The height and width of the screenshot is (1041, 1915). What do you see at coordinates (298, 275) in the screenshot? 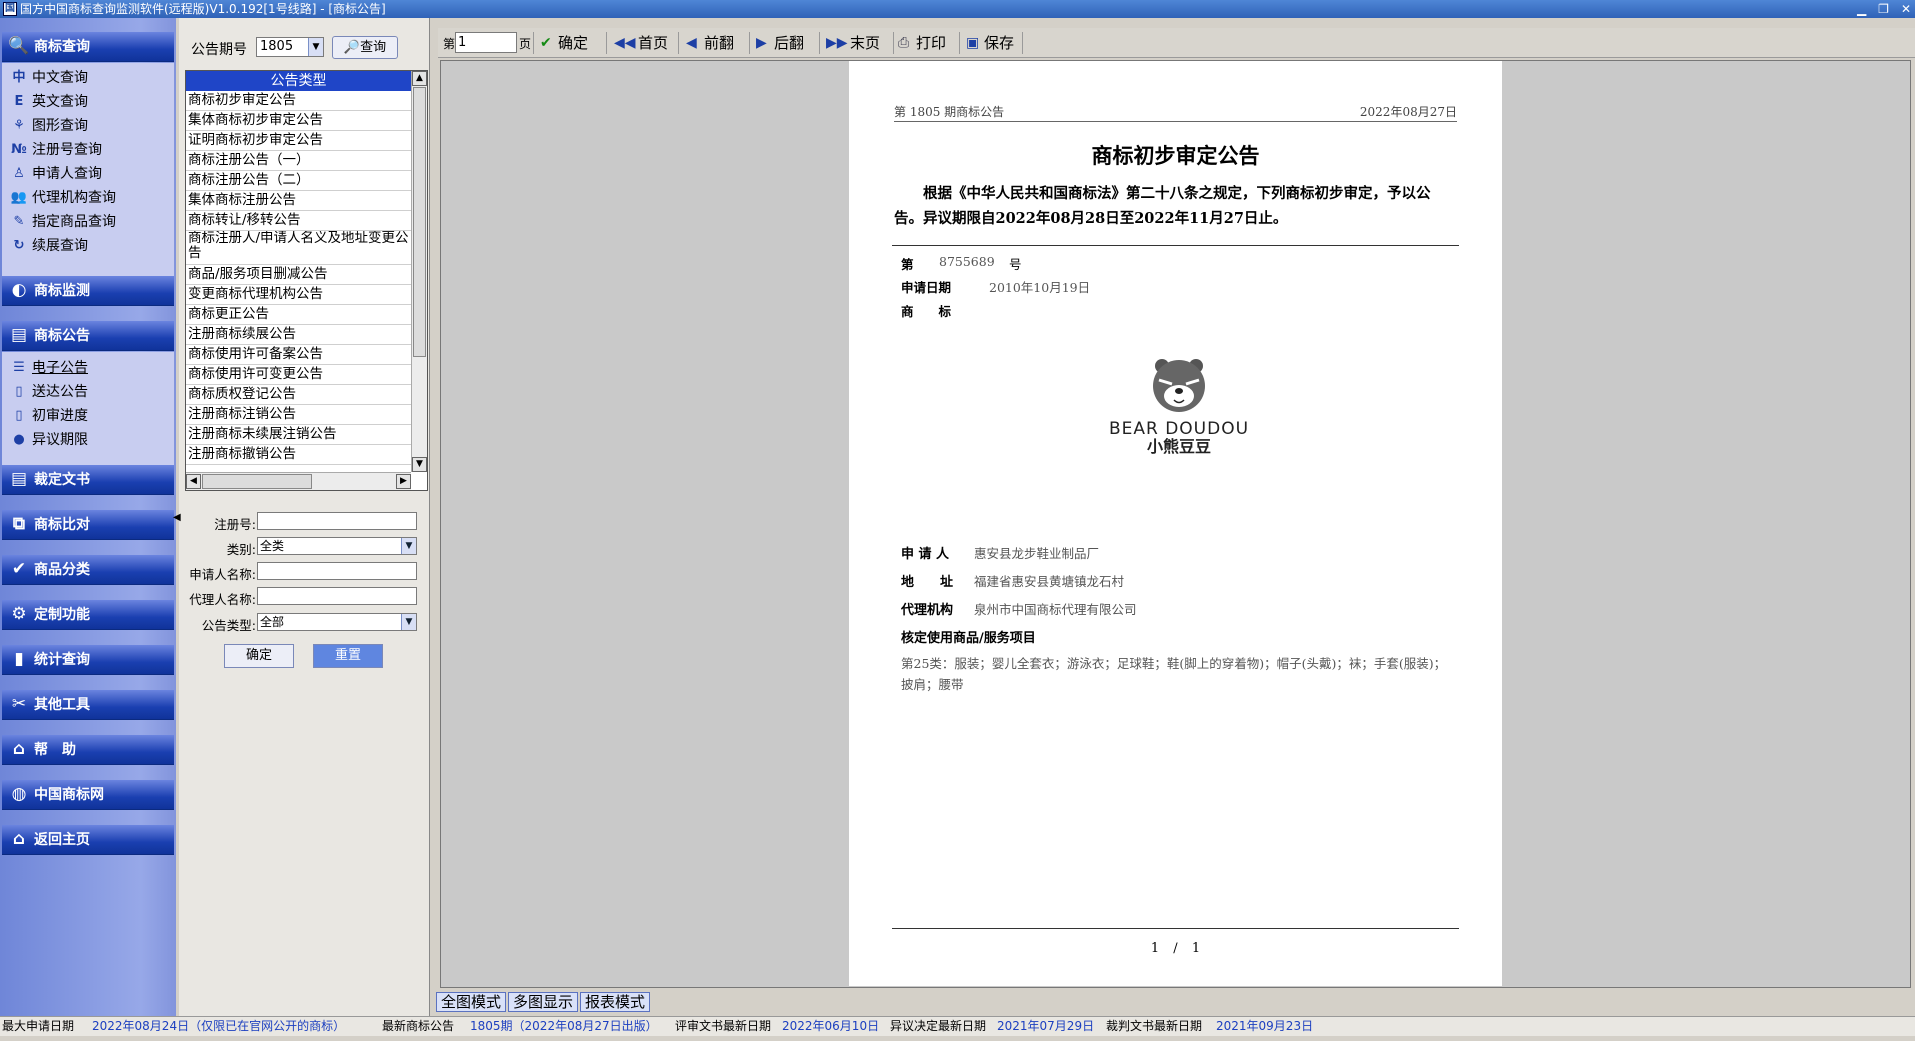
I see `list-item: 商品/服务项目删减公告` at bounding box center [298, 275].